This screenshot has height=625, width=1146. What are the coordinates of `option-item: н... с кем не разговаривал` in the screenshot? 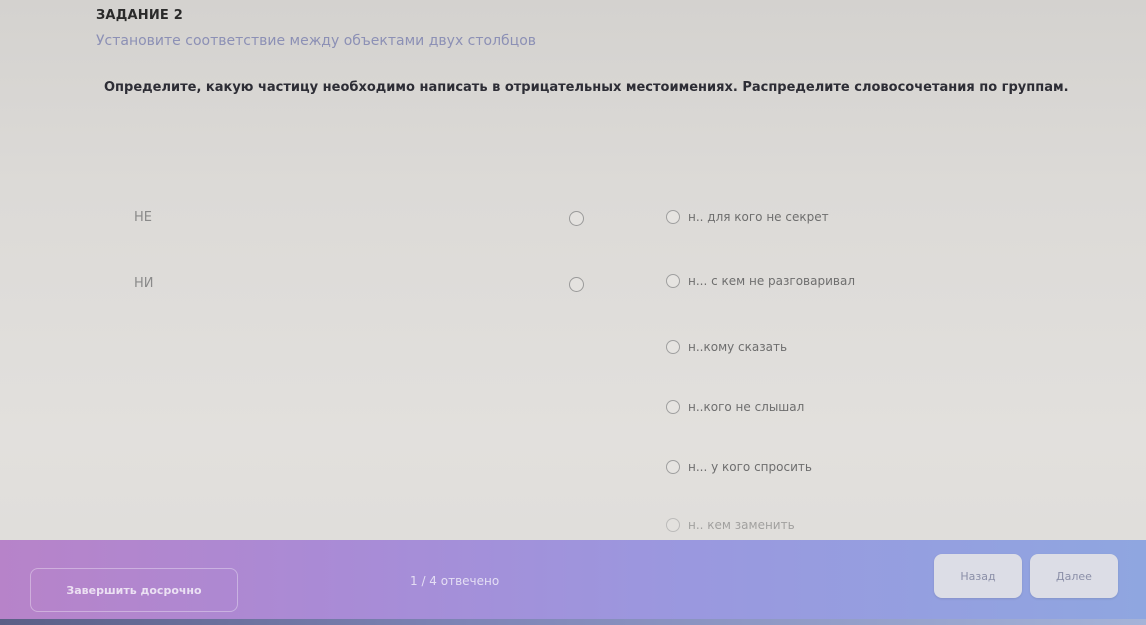 It's located at (760, 281).